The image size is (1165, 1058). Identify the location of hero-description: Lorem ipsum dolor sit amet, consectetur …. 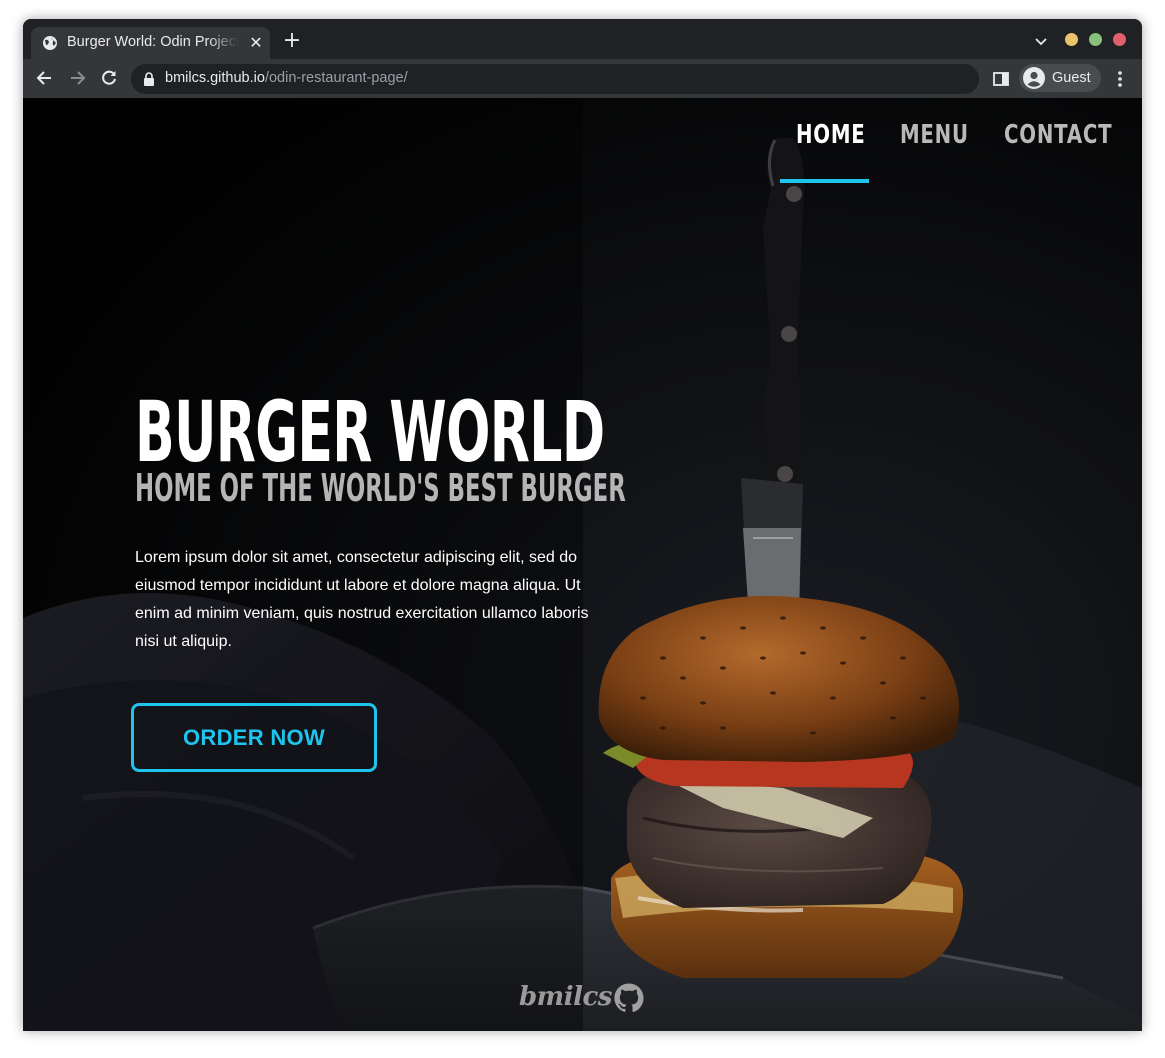
(362, 599).